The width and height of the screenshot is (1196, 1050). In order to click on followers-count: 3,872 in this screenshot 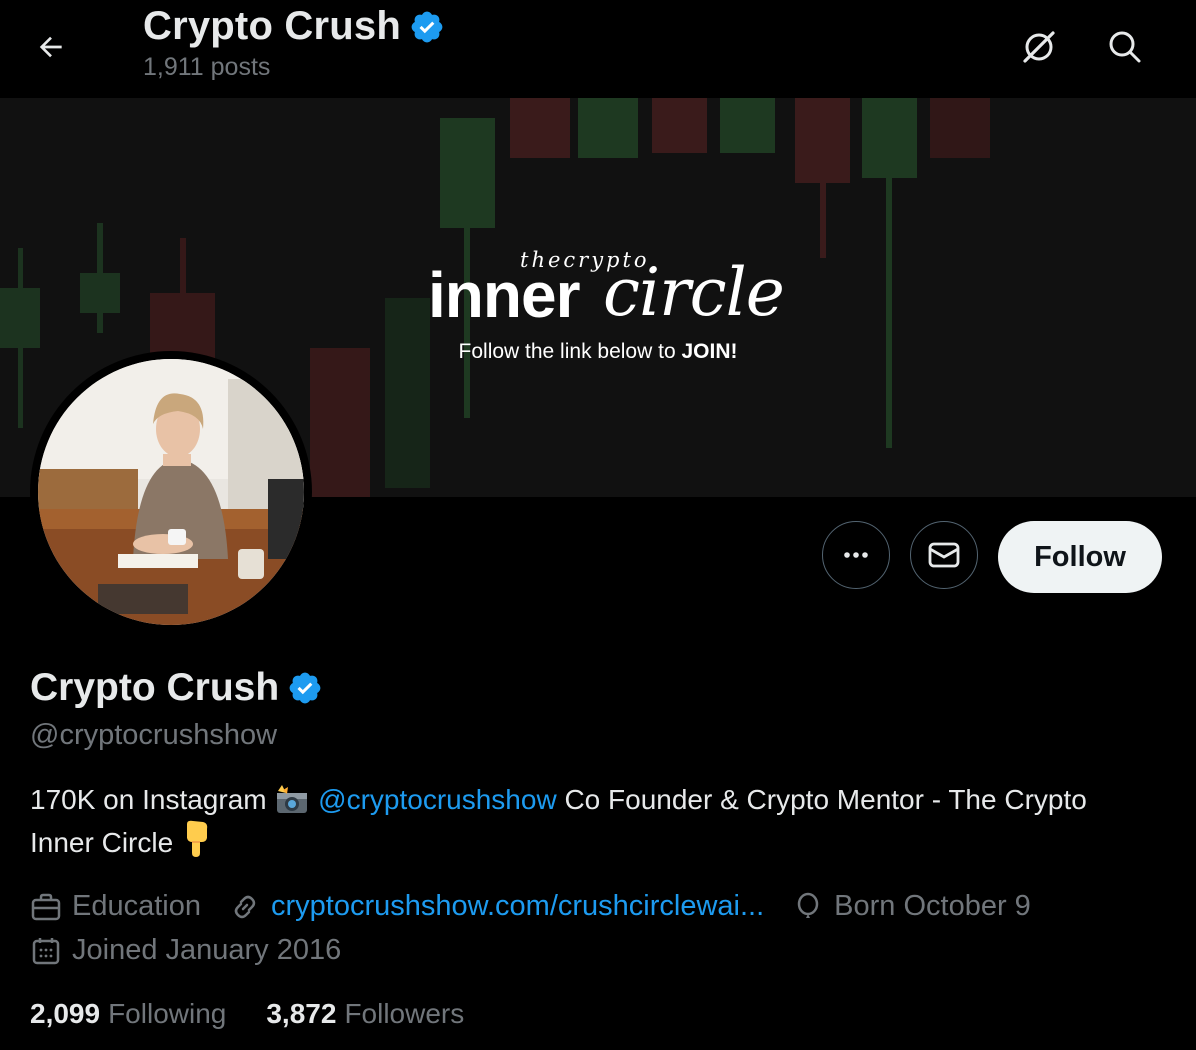, I will do `click(301, 1013)`.